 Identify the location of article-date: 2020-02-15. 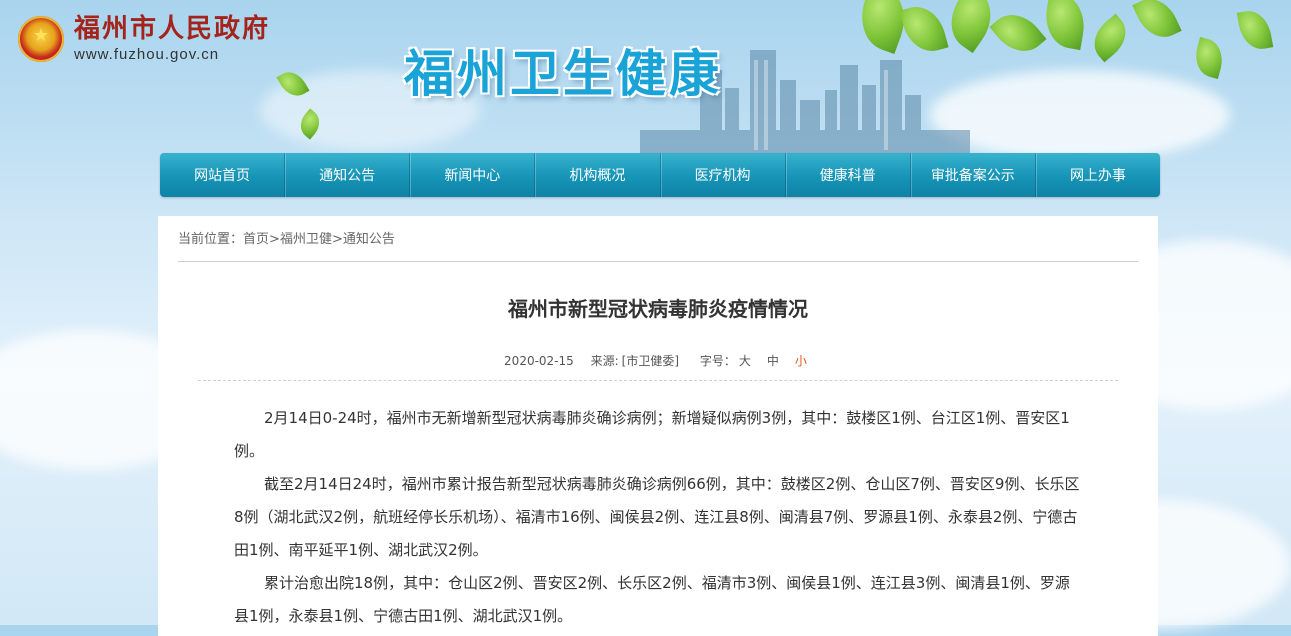
(539, 361).